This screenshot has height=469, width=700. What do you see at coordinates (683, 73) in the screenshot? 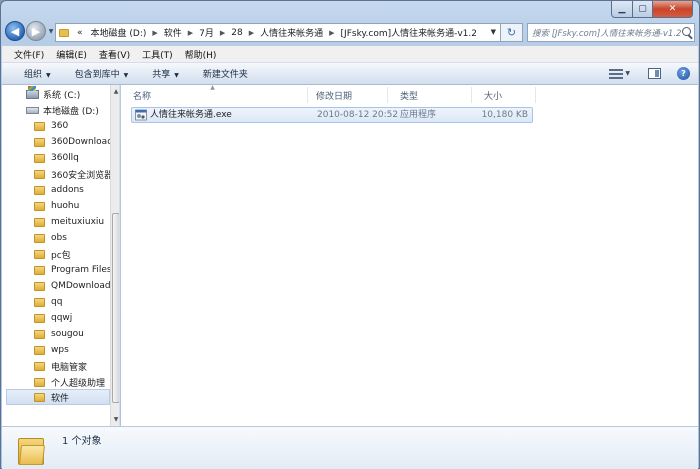
I see `help-icon: ?` at bounding box center [683, 73].